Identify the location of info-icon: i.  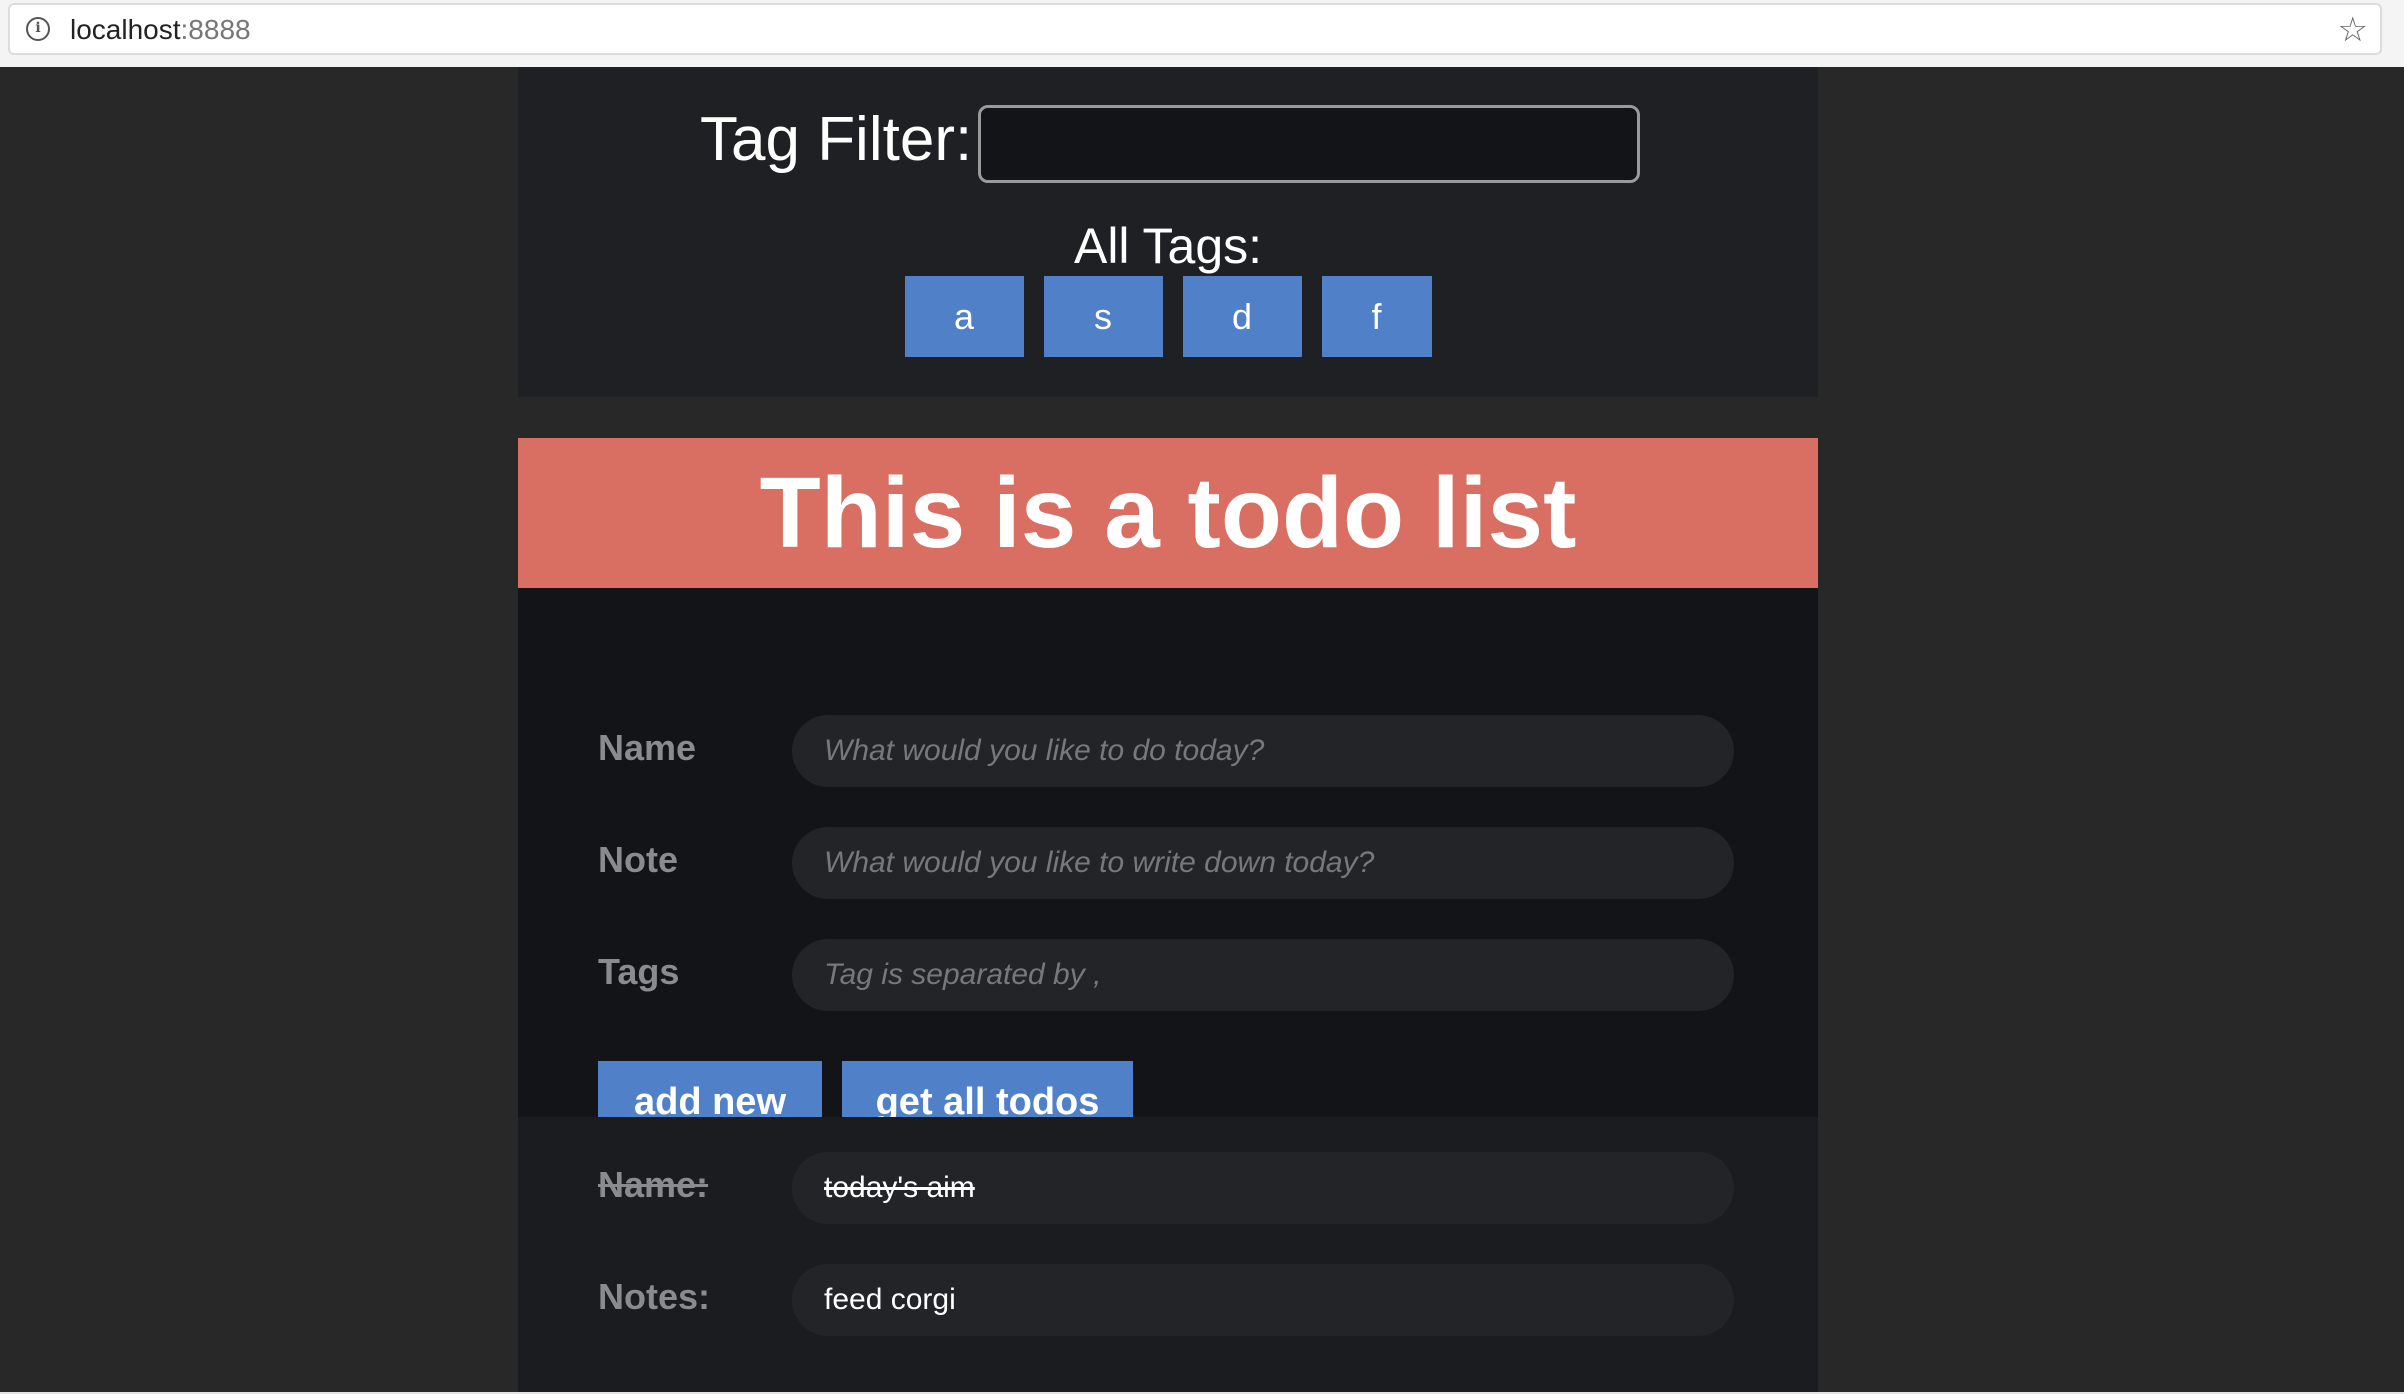
(38, 29).